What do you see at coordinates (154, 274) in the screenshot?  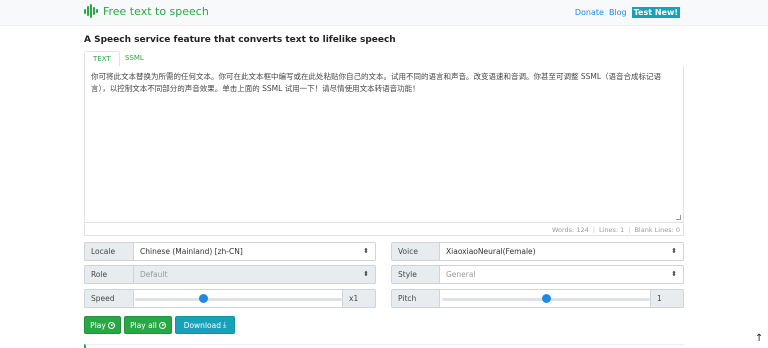 I see `role-value: Default` at bounding box center [154, 274].